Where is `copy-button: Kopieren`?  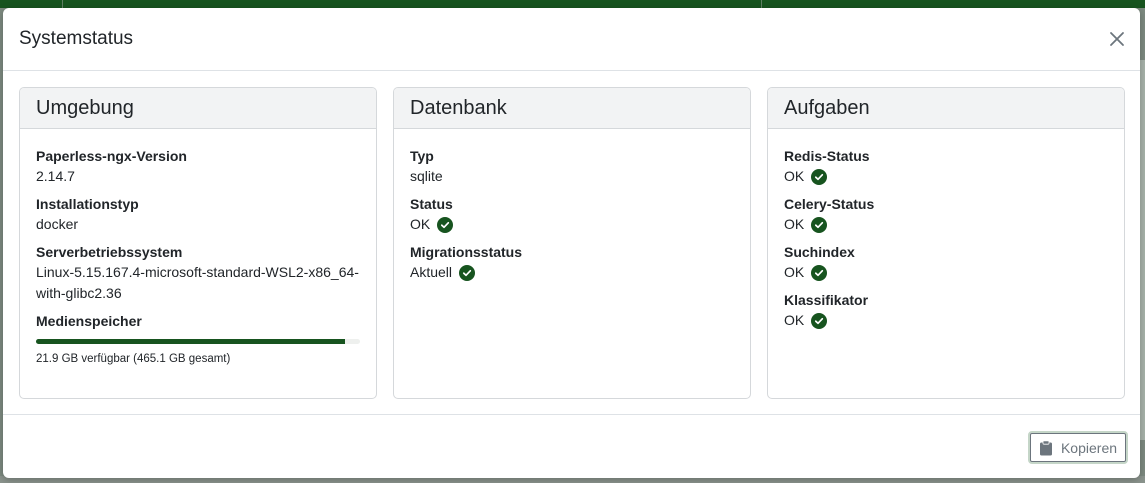
copy-button: Kopieren is located at coordinates (1078, 447).